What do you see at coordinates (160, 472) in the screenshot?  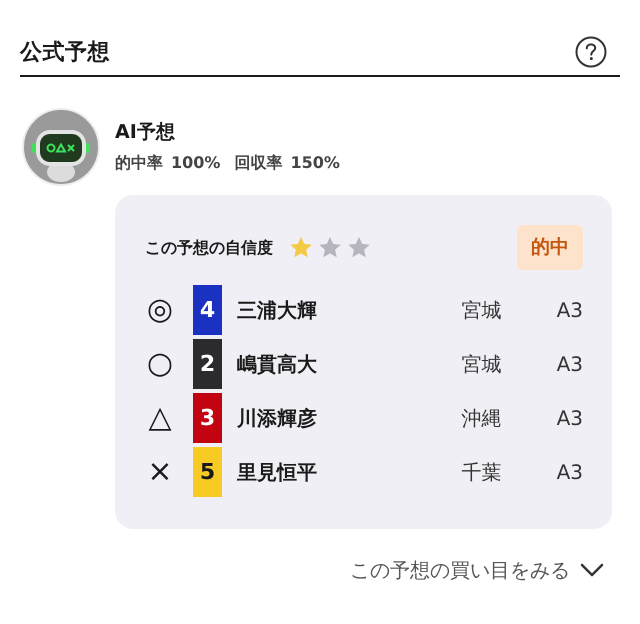 I see `prediction-mark: ×` at bounding box center [160, 472].